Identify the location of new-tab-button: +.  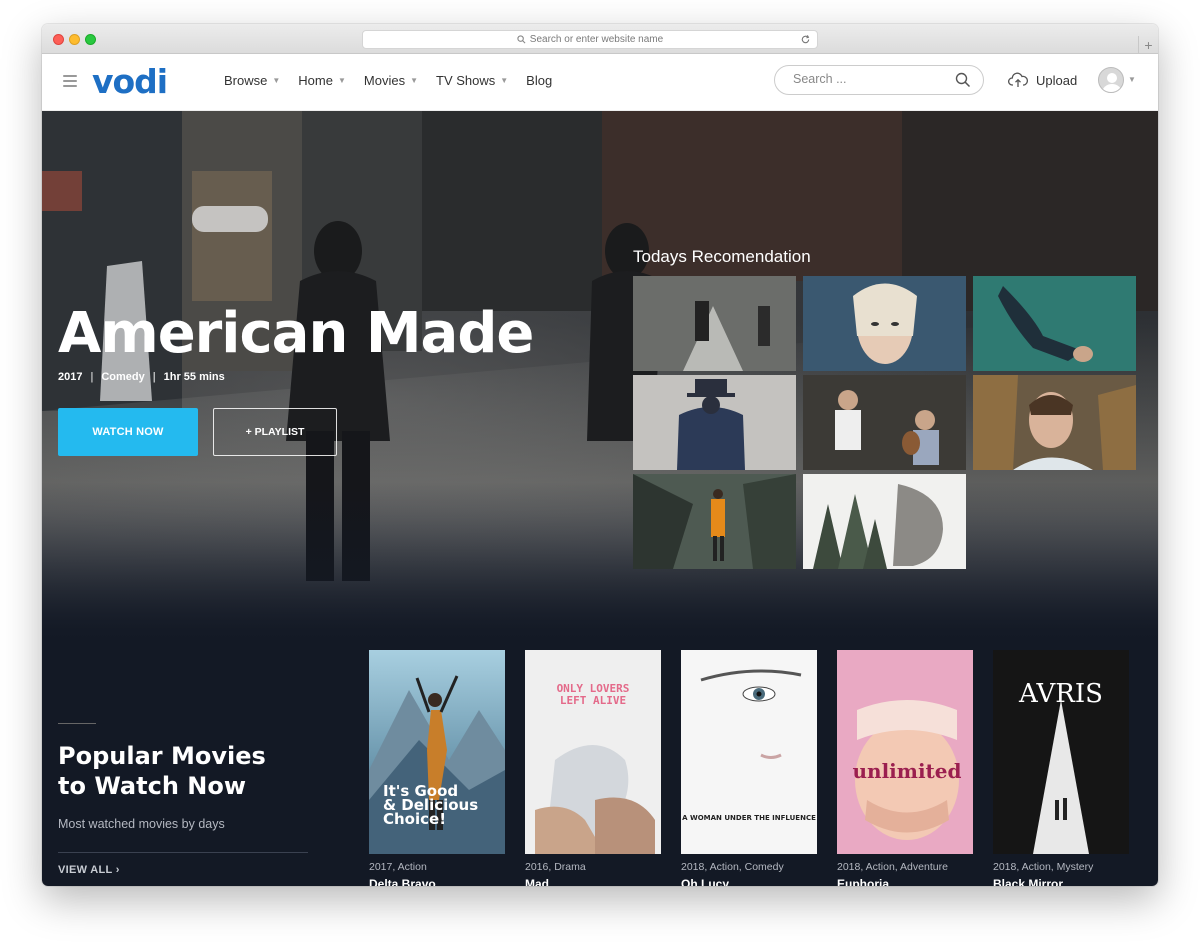
(1148, 45).